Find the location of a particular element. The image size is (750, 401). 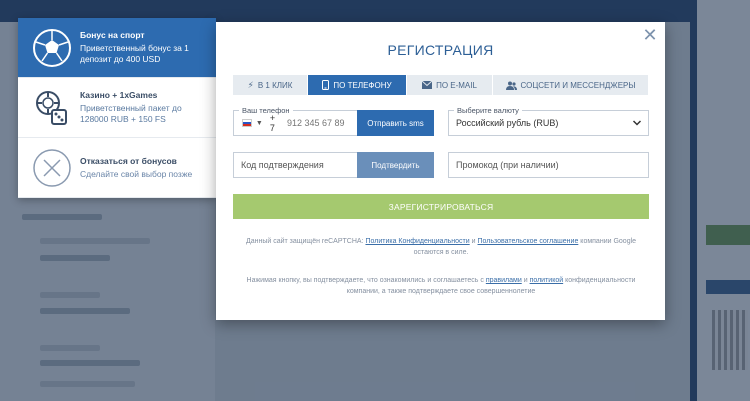

currency-selected: Российский рубль (RUB) is located at coordinates (507, 123).